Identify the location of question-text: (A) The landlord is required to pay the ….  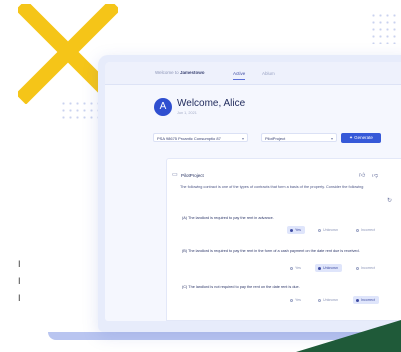
(228, 218).